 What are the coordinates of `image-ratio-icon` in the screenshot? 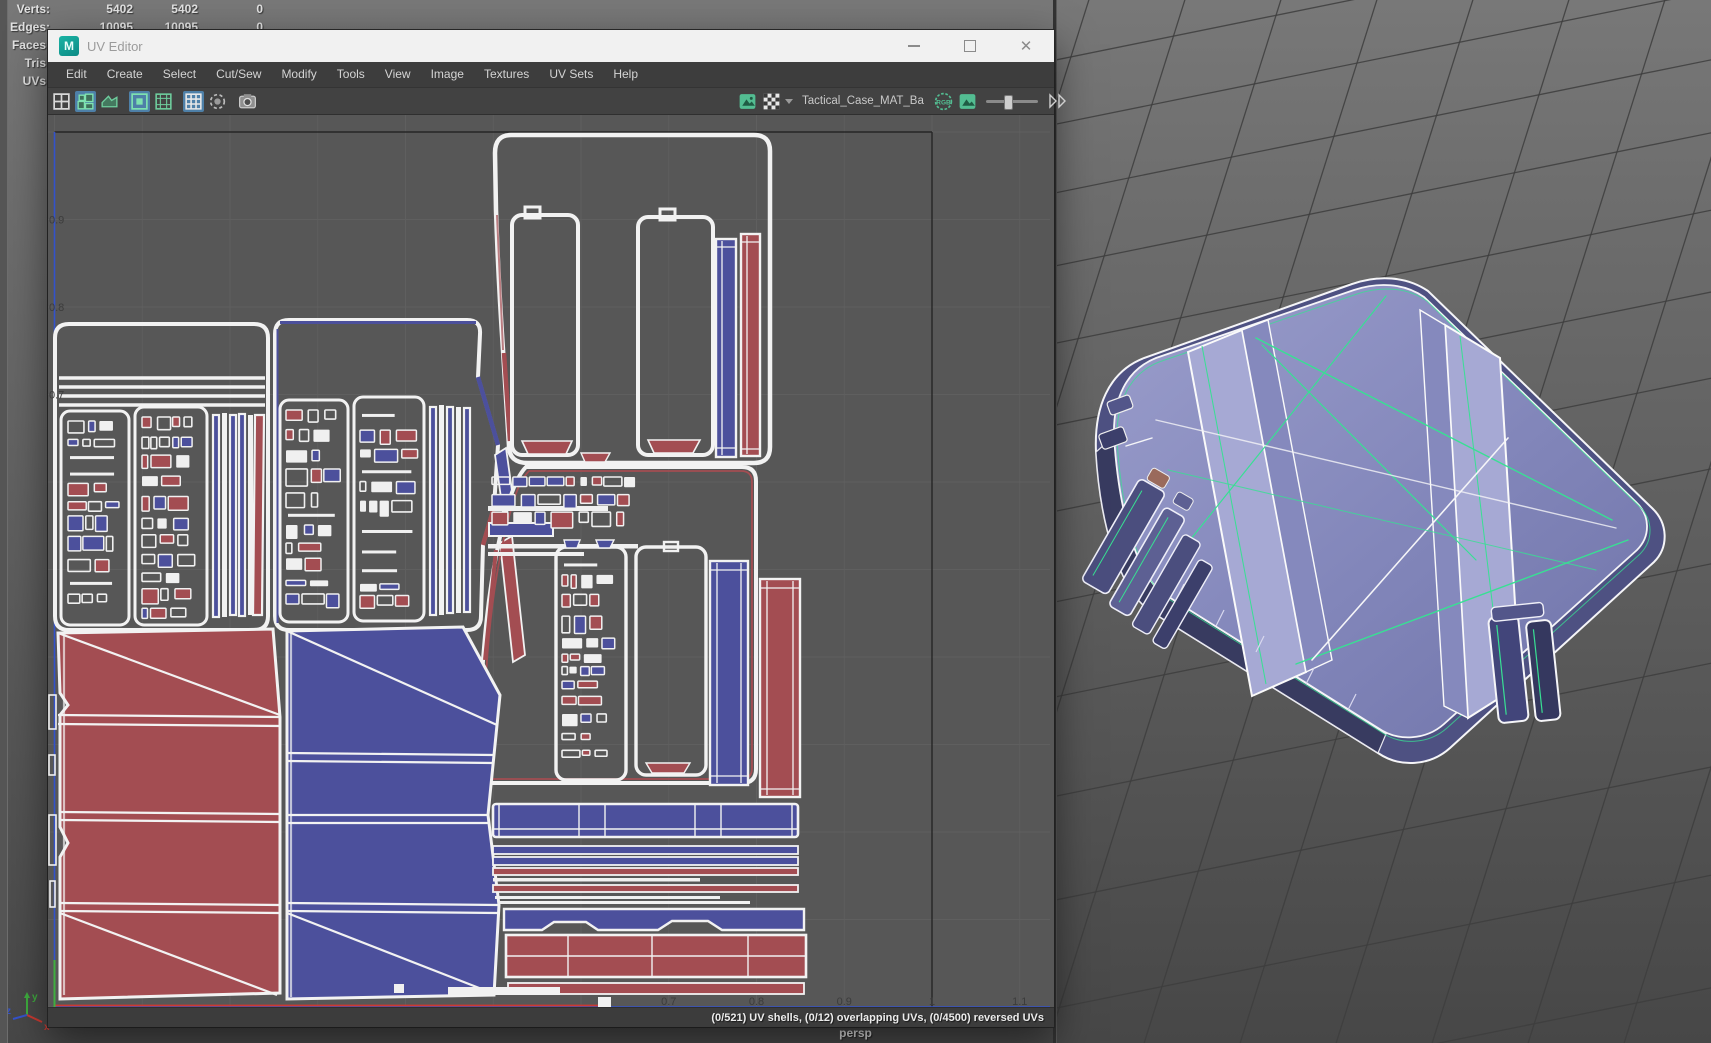 It's located at (967, 101).